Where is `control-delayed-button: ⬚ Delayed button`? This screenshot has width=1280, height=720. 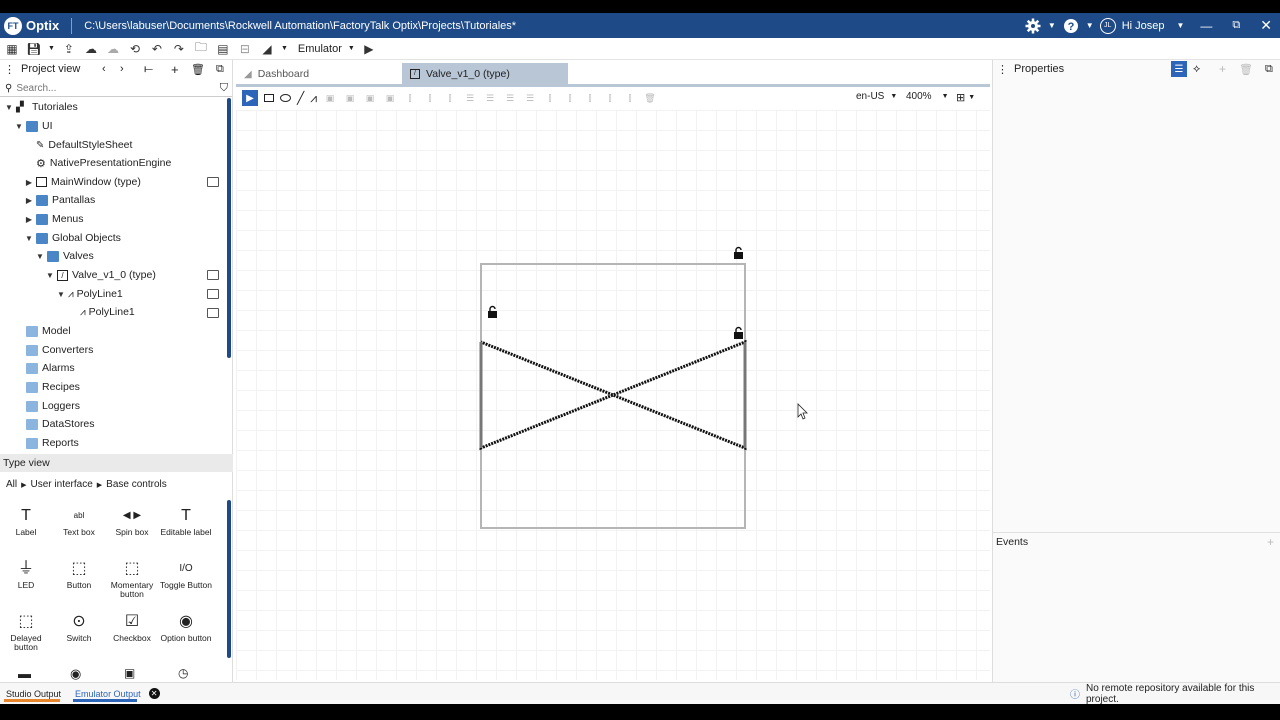 control-delayed-button: ⬚ Delayed button is located at coordinates (26, 631).